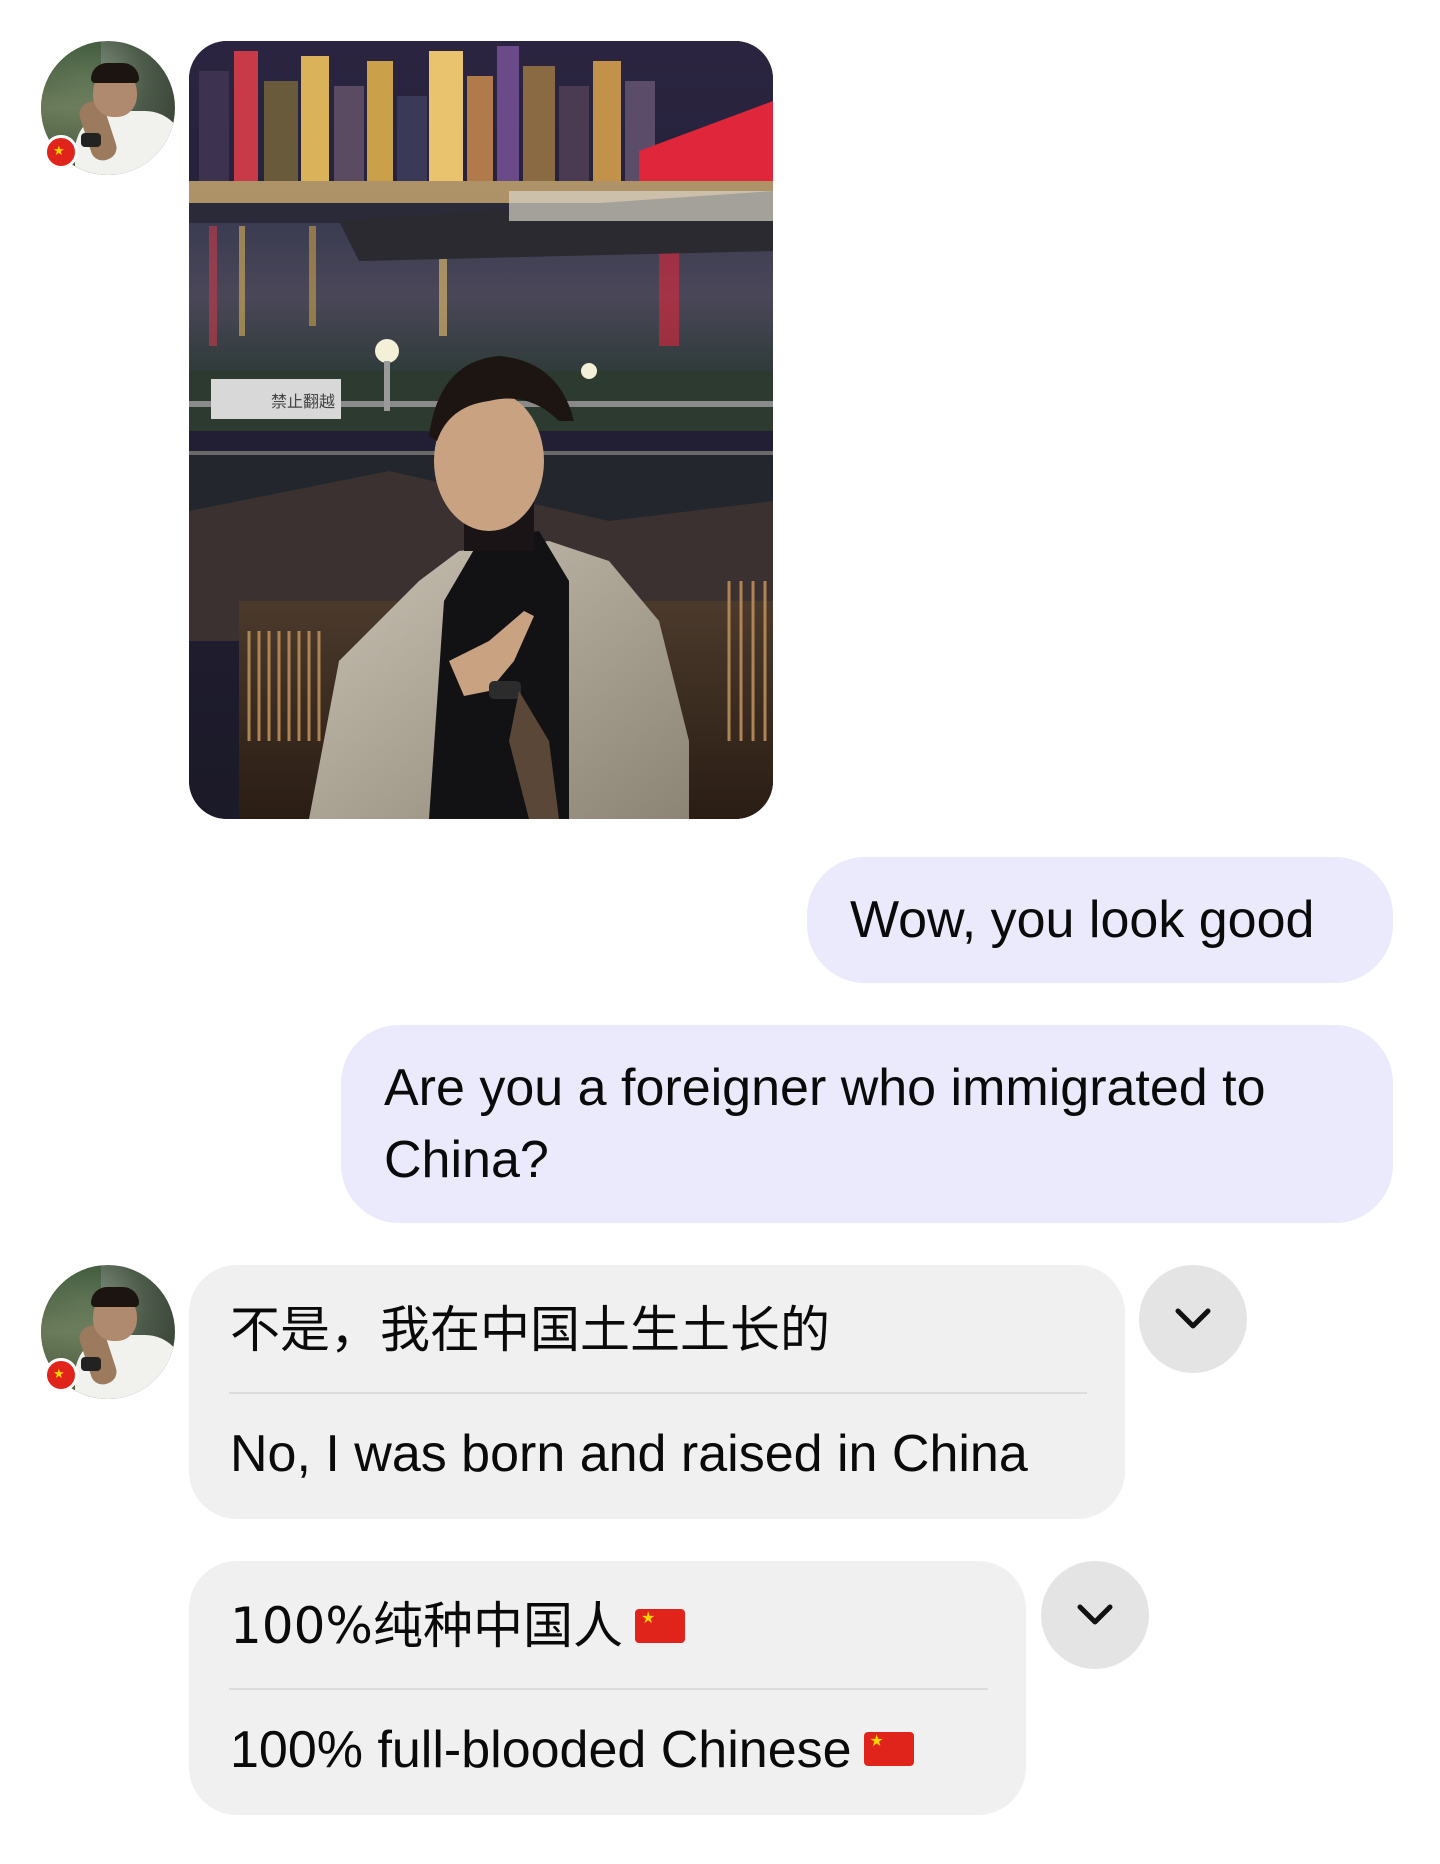 Image resolution: width=1440 pixels, height=1864 pixels. What do you see at coordinates (426, 1626) in the screenshot?
I see `original-text-content: 100%纯种中国人` at bounding box center [426, 1626].